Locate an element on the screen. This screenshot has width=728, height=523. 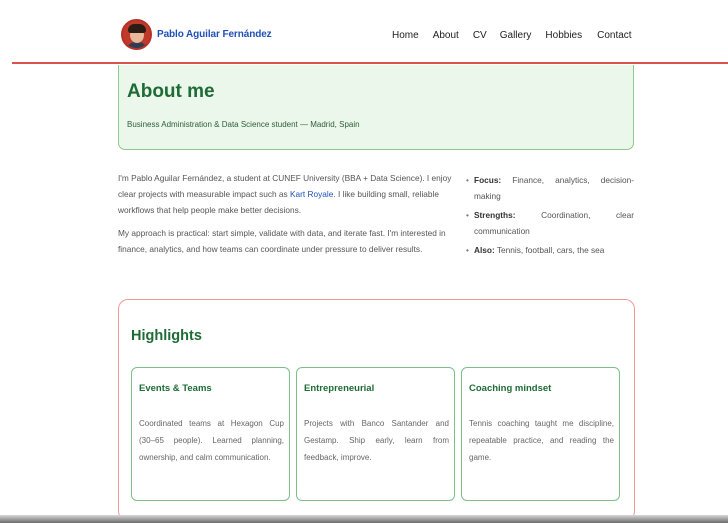
avatar-shirt is located at coordinates (137, 45).